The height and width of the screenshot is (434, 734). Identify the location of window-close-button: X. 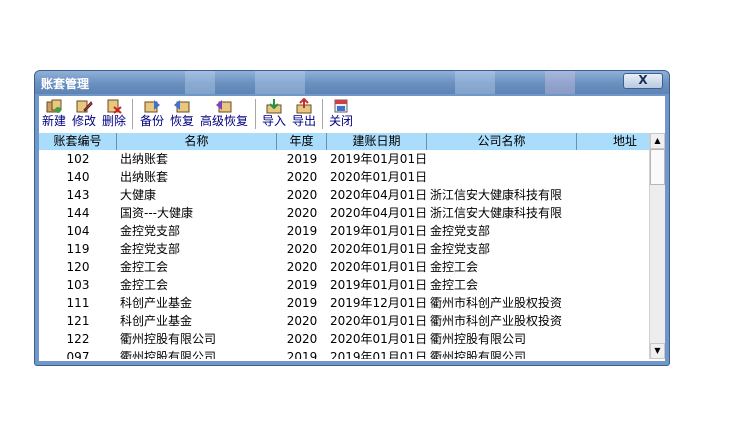
(643, 81).